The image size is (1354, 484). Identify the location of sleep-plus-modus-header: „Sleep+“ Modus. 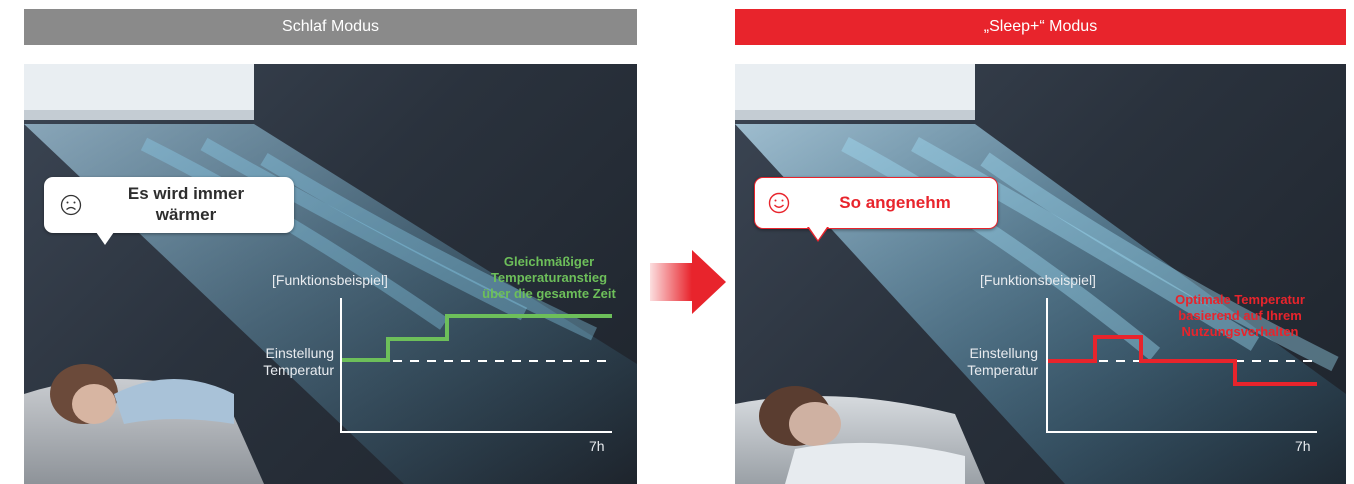
(1040, 27).